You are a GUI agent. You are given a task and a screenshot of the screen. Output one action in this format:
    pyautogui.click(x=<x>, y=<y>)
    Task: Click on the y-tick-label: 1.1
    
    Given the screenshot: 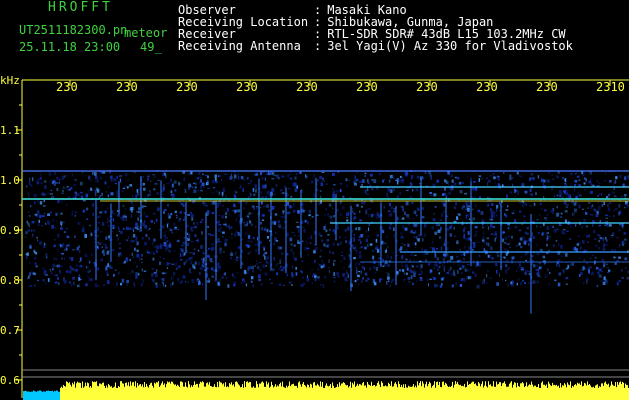 What is the action you would take?
    pyautogui.click(x=10, y=130)
    